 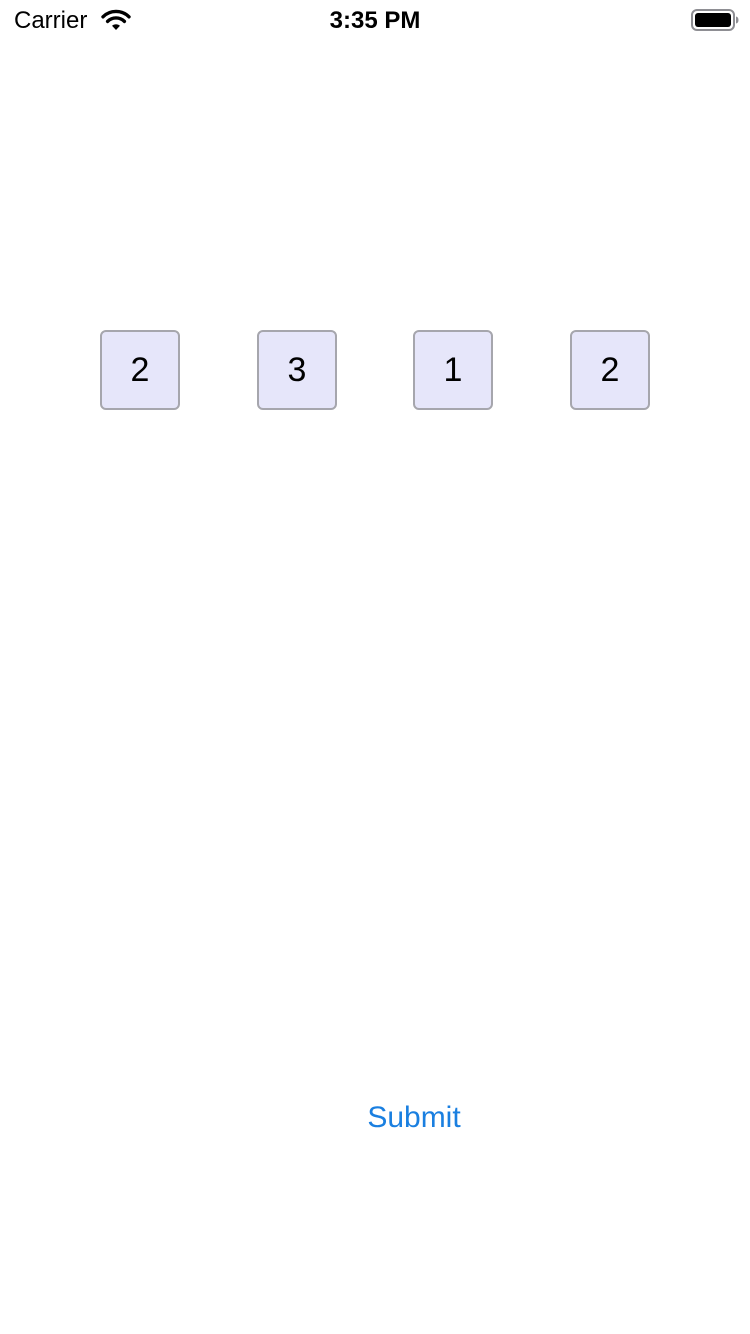 What do you see at coordinates (375, 370) in the screenshot?
I see `digit-row: 2 3 1 2` at bounding box center [375, 370].